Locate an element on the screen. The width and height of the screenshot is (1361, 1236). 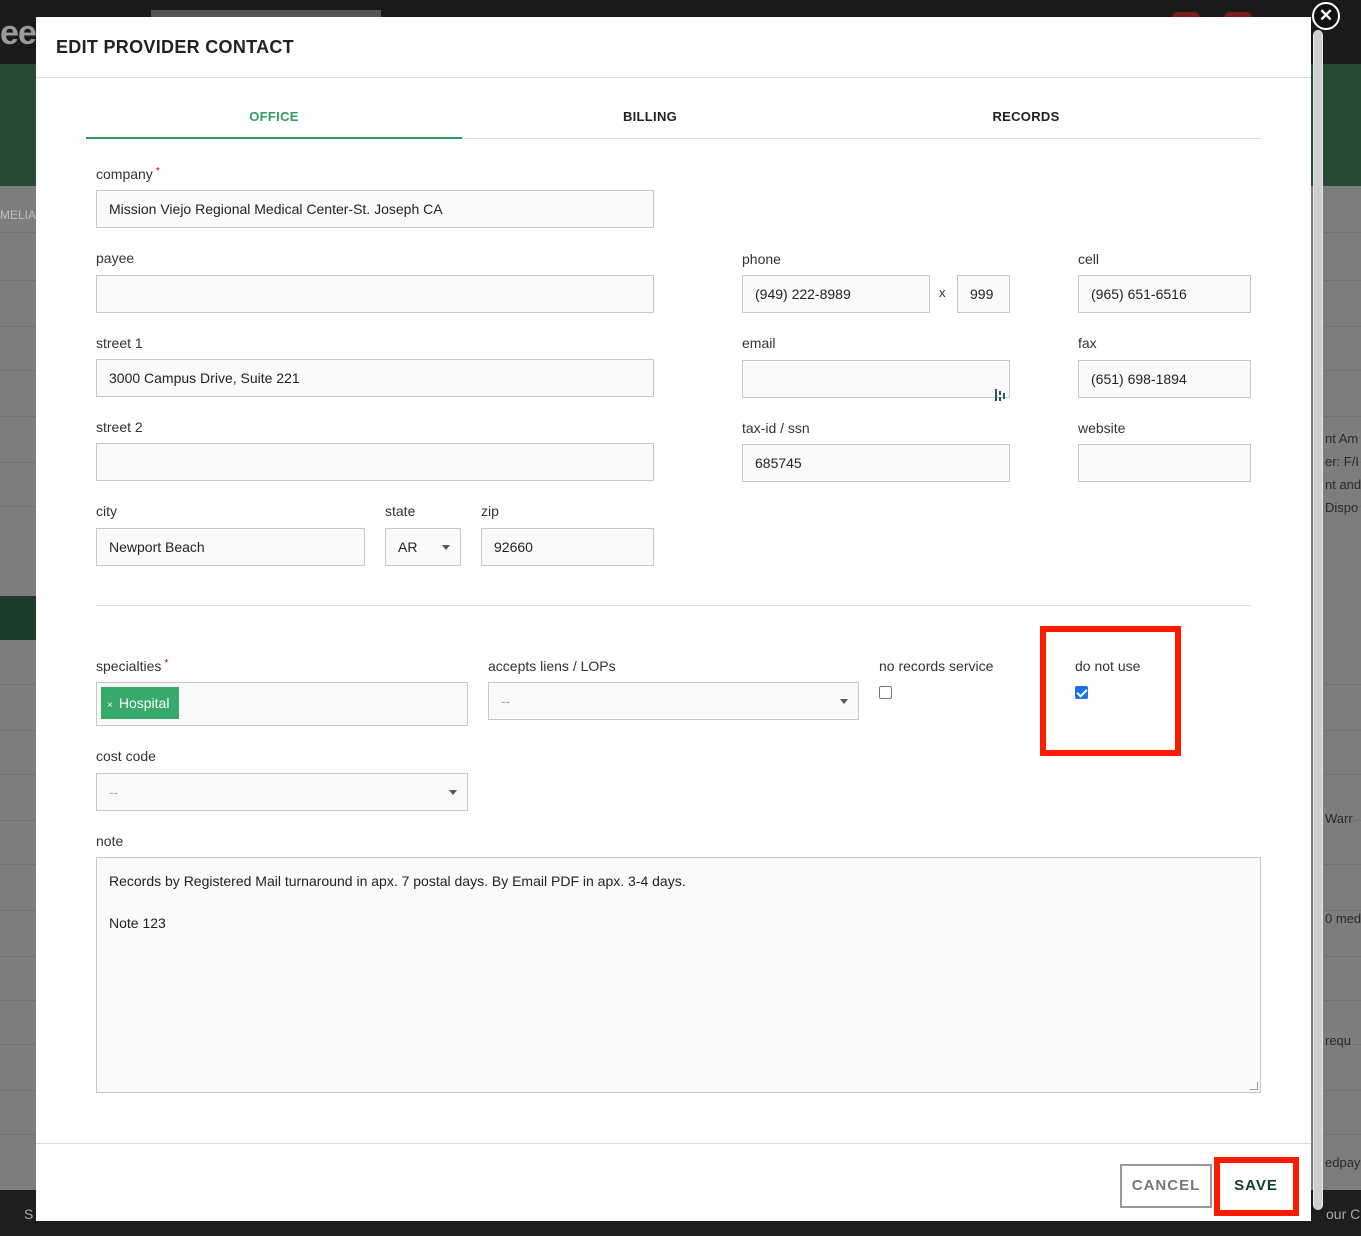
state-label: state is located at coordinates (400, 511).